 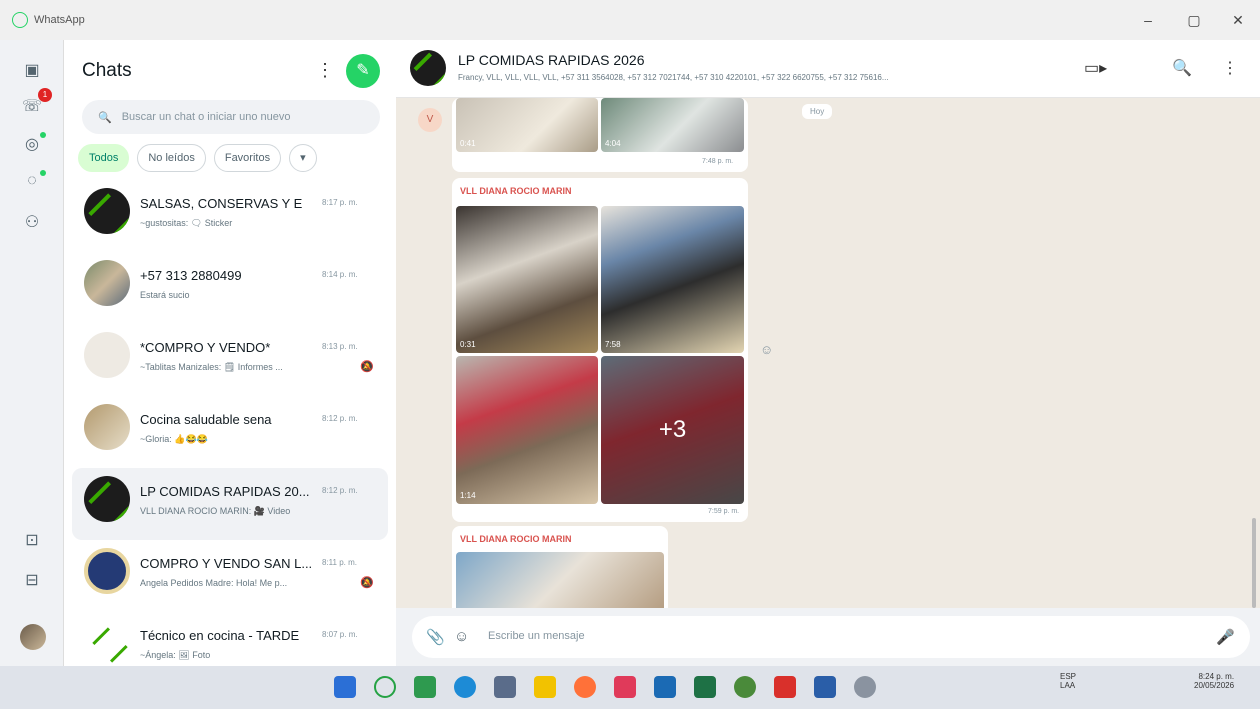 I want to click on whatsapp-logo-icon, so click(x=20, y=20).